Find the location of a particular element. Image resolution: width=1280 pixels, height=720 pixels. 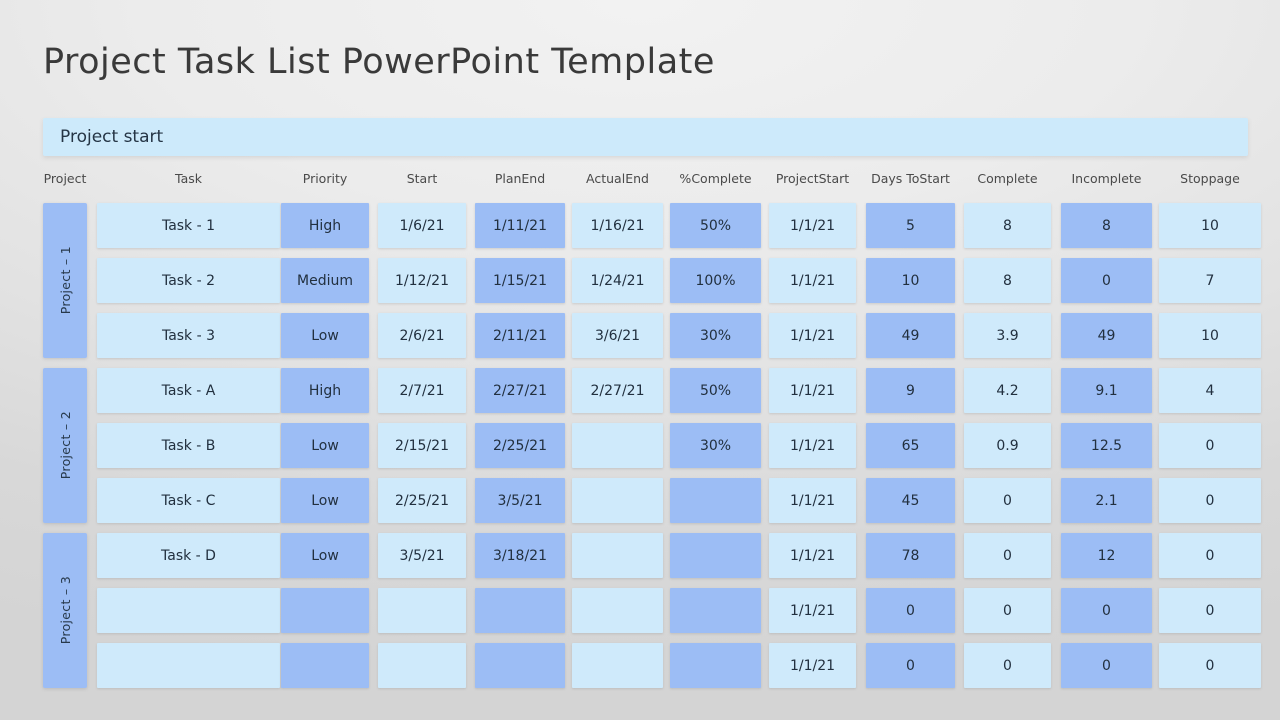

cell-plan_end: 2/27/21 is located at coordinates (520, 390).